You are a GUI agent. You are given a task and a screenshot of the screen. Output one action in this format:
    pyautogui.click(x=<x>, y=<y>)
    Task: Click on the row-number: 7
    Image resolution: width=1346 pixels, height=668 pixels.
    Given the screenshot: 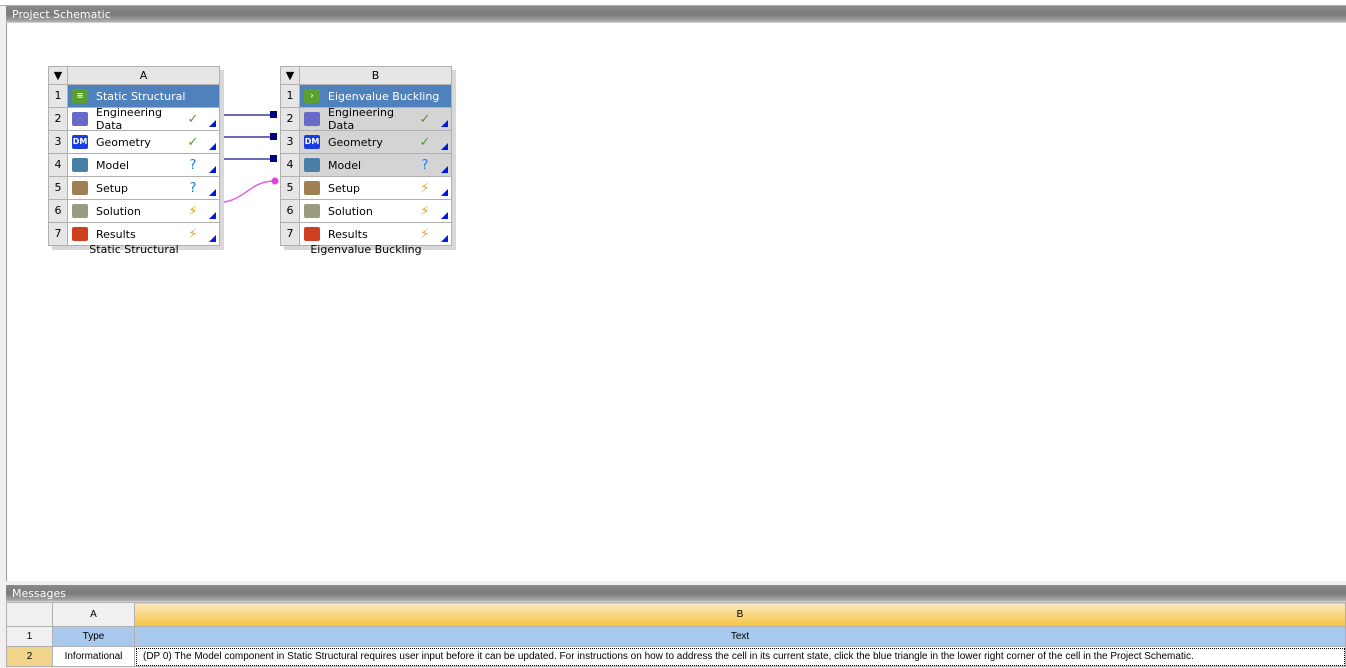 What is the action you would take?
    pyautogui.click(x=58, y=234)
    